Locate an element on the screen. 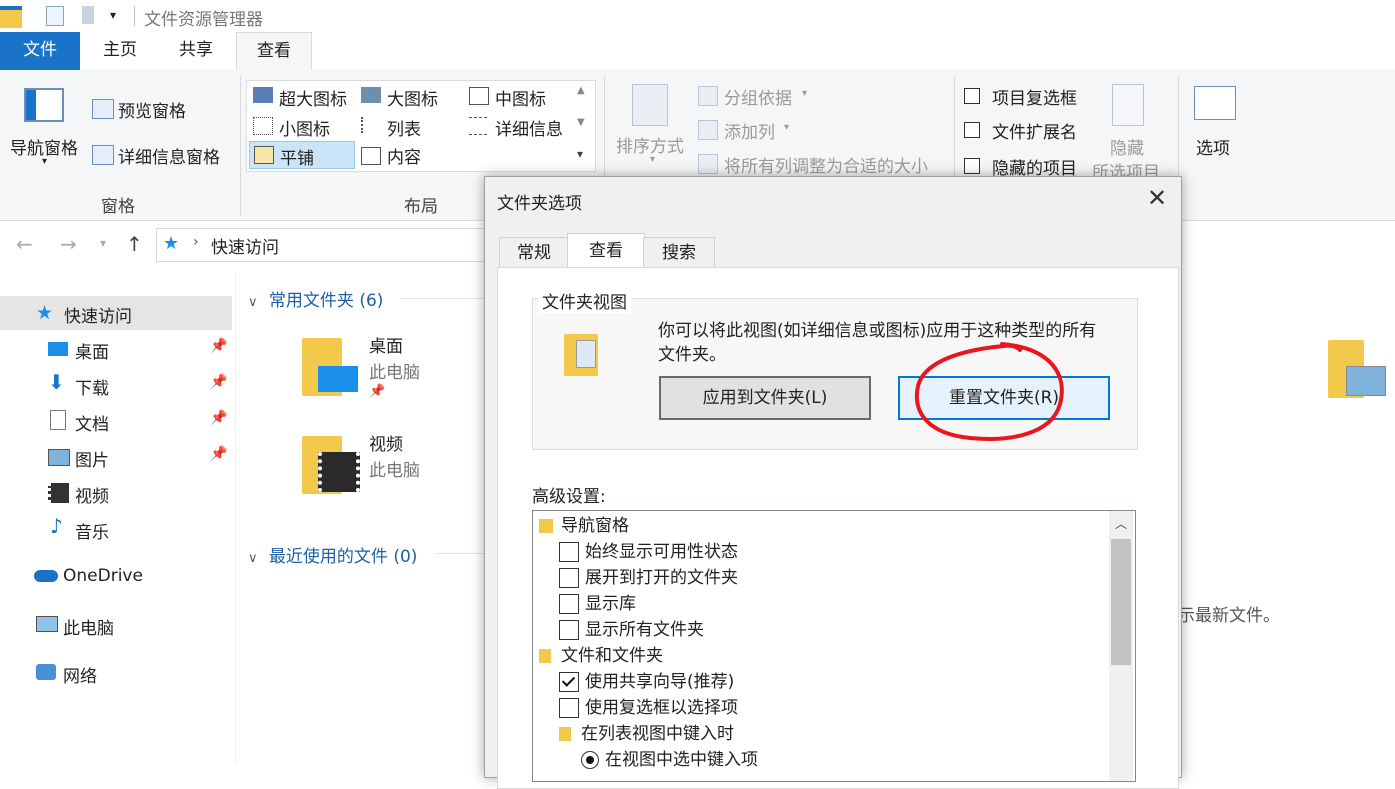  setting-checkbox: 展开到打开的文件夹 is located at coordinates (648, 578).